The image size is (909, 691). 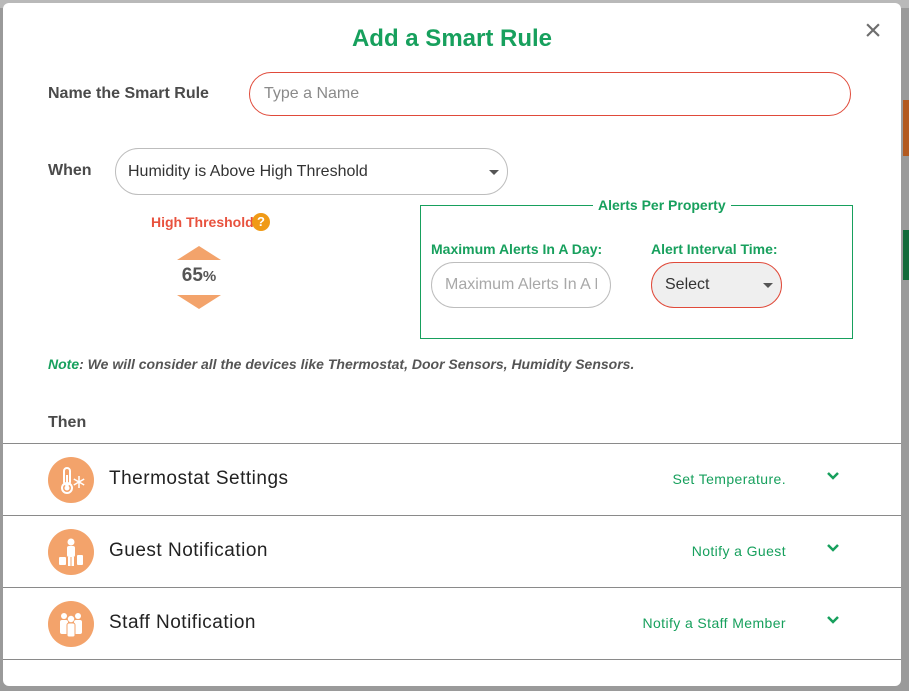 I want to click on when-label: When, so click(x=70, y=170).